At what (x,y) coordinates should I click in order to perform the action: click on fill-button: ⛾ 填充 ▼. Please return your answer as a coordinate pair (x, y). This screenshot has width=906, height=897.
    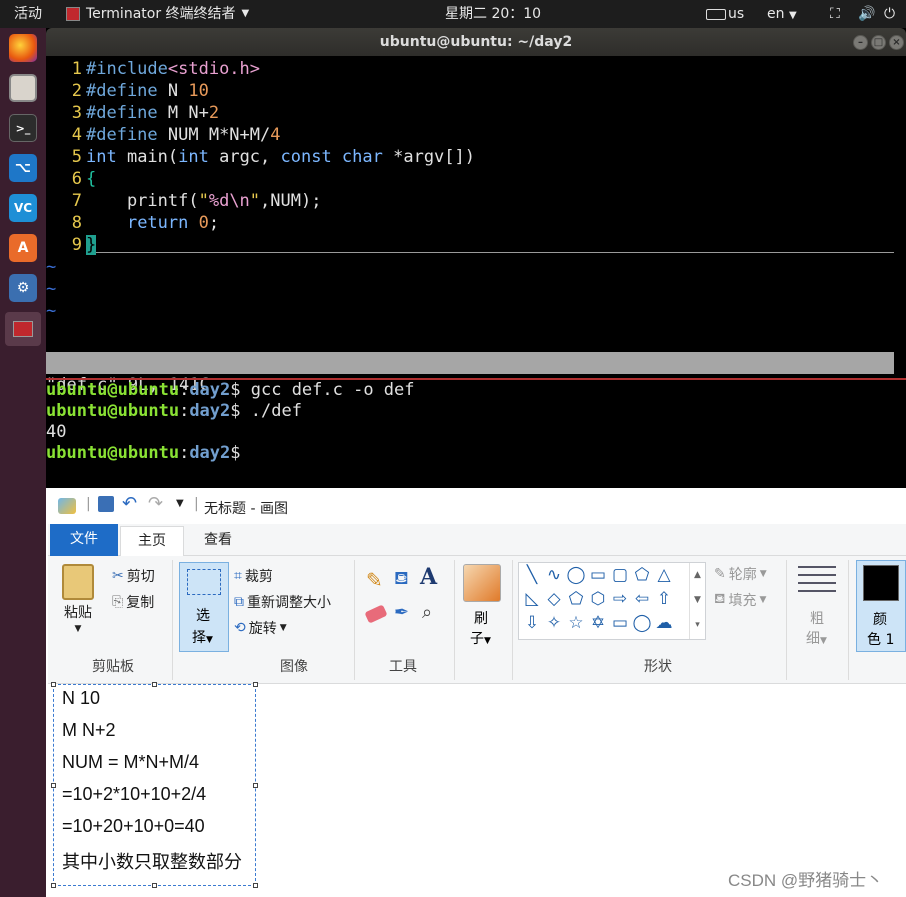
    Looking at the image, I should click on (740, 600).